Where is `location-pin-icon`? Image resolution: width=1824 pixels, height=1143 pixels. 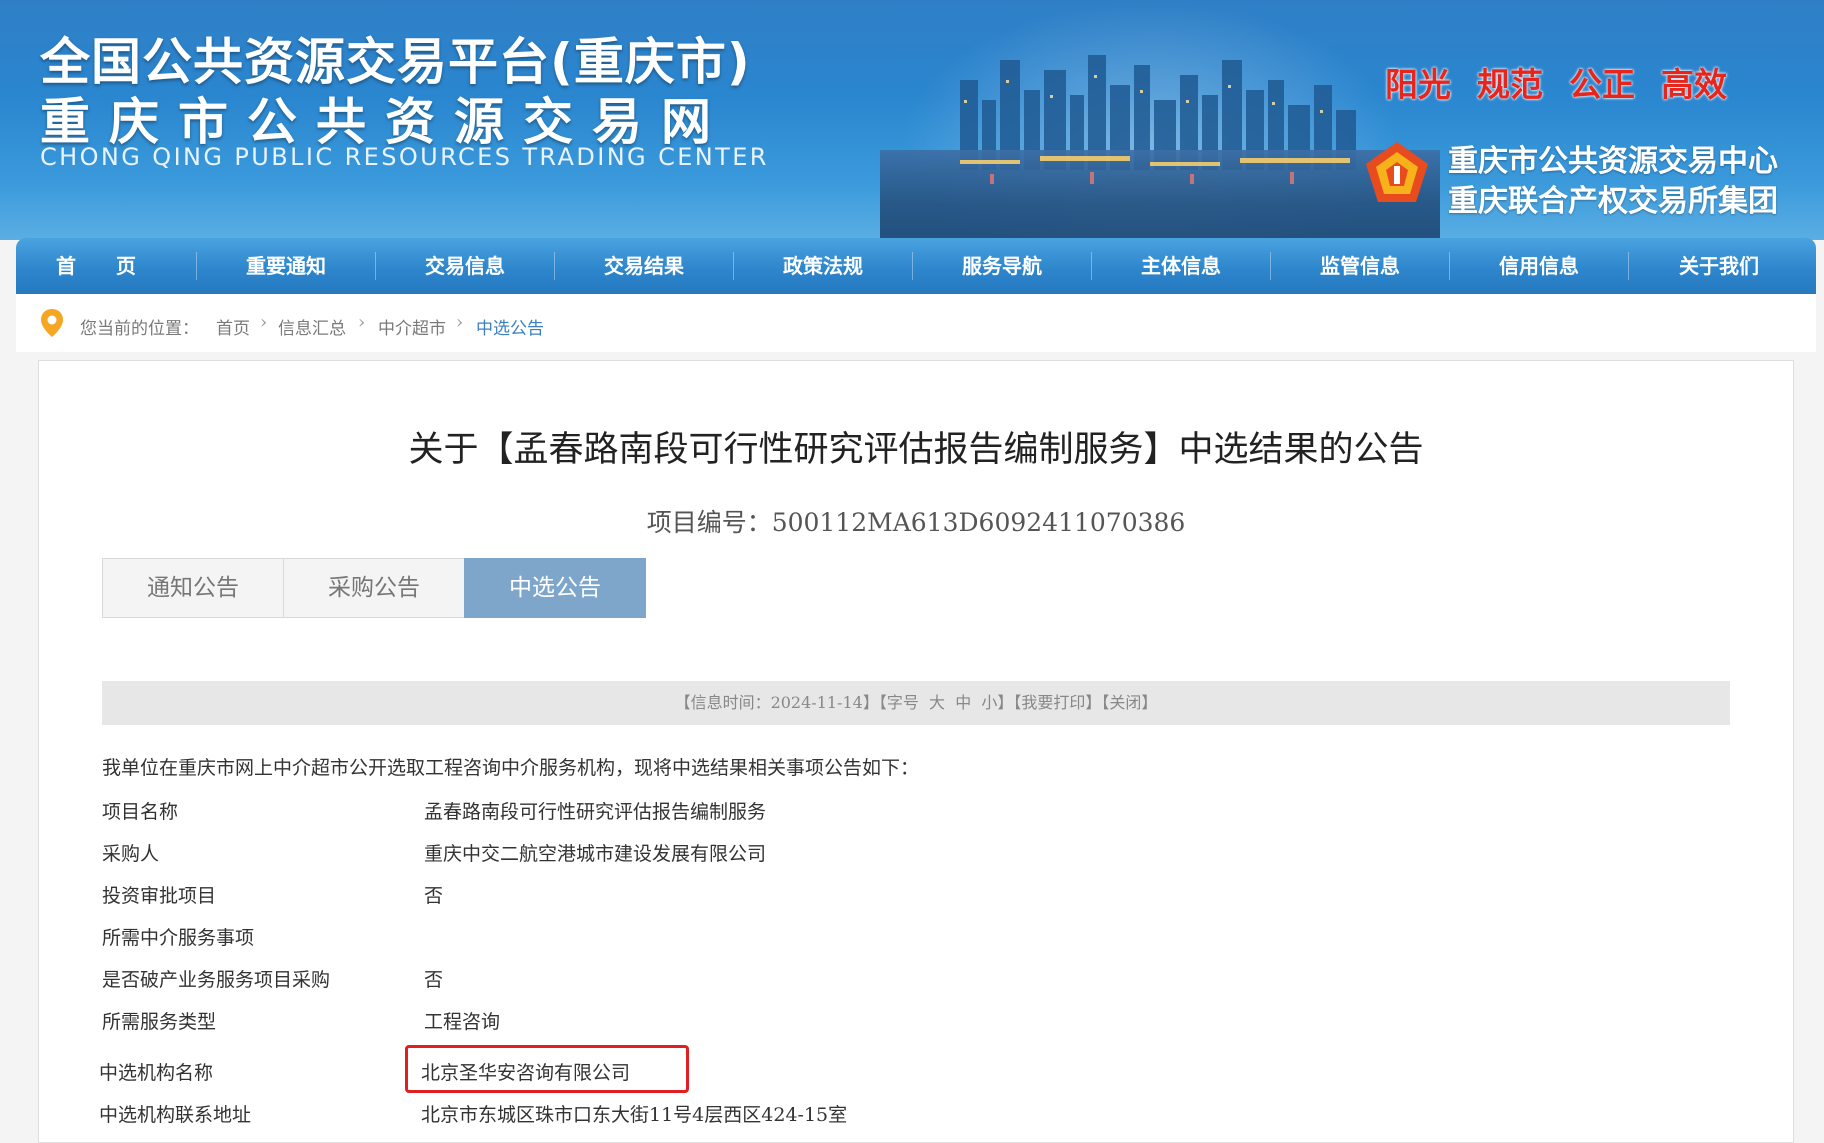 location-pin-icon is located at coordinates (52, 323).